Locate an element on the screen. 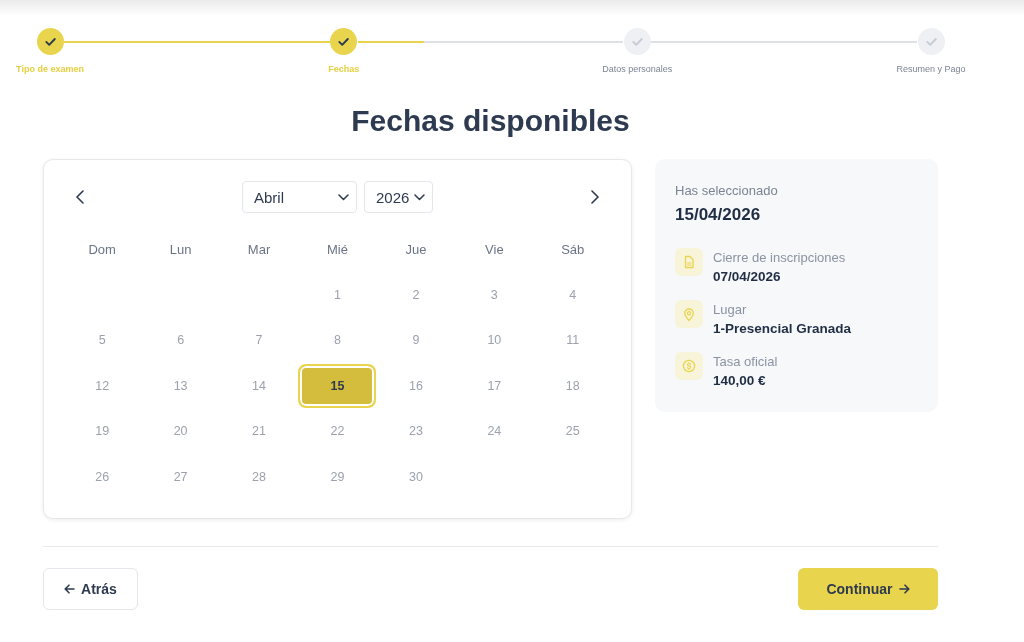 The width and height of the screenshot is (1024, 642). calendar-day: 9 is located at coordinates (415, 340).